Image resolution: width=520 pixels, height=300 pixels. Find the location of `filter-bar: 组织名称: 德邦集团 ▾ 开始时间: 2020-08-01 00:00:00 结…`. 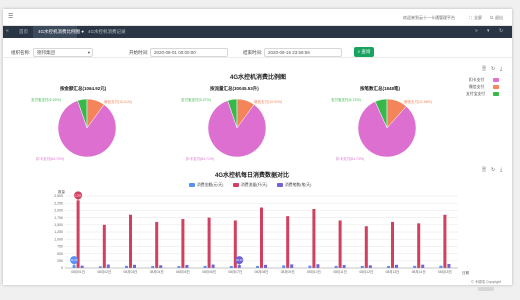

filter-bar: 组织名称: 德邦集团 ▾ 开始时间: 2020-08-01 00:00:00 结… is located at coordinates (257, 48).